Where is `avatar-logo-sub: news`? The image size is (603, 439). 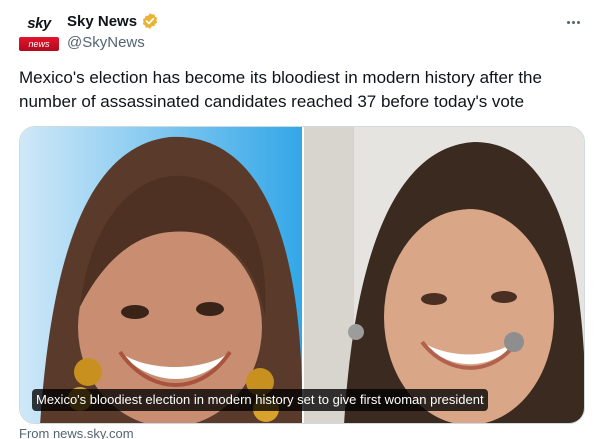
avatar-logo-sub: news is located at coordinates (39, 44).